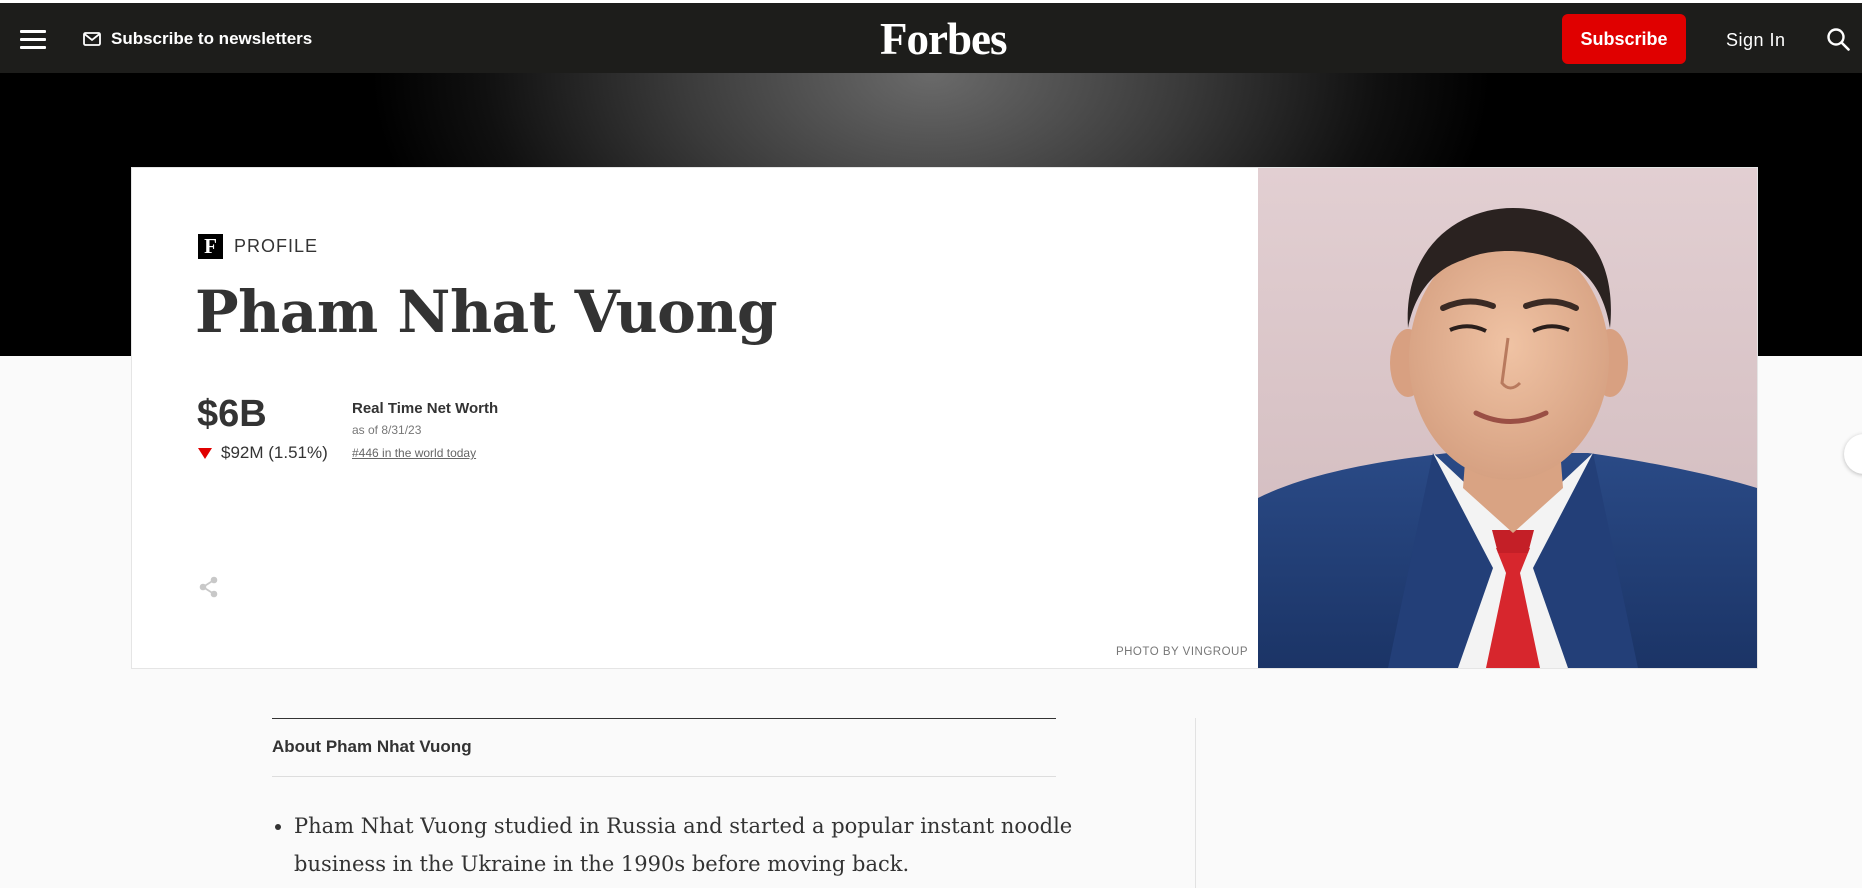  What do you see at coordinates (276, 246) in the screenshot?
I see `profile-label: PROFILE` at bounding box center [276, 246].